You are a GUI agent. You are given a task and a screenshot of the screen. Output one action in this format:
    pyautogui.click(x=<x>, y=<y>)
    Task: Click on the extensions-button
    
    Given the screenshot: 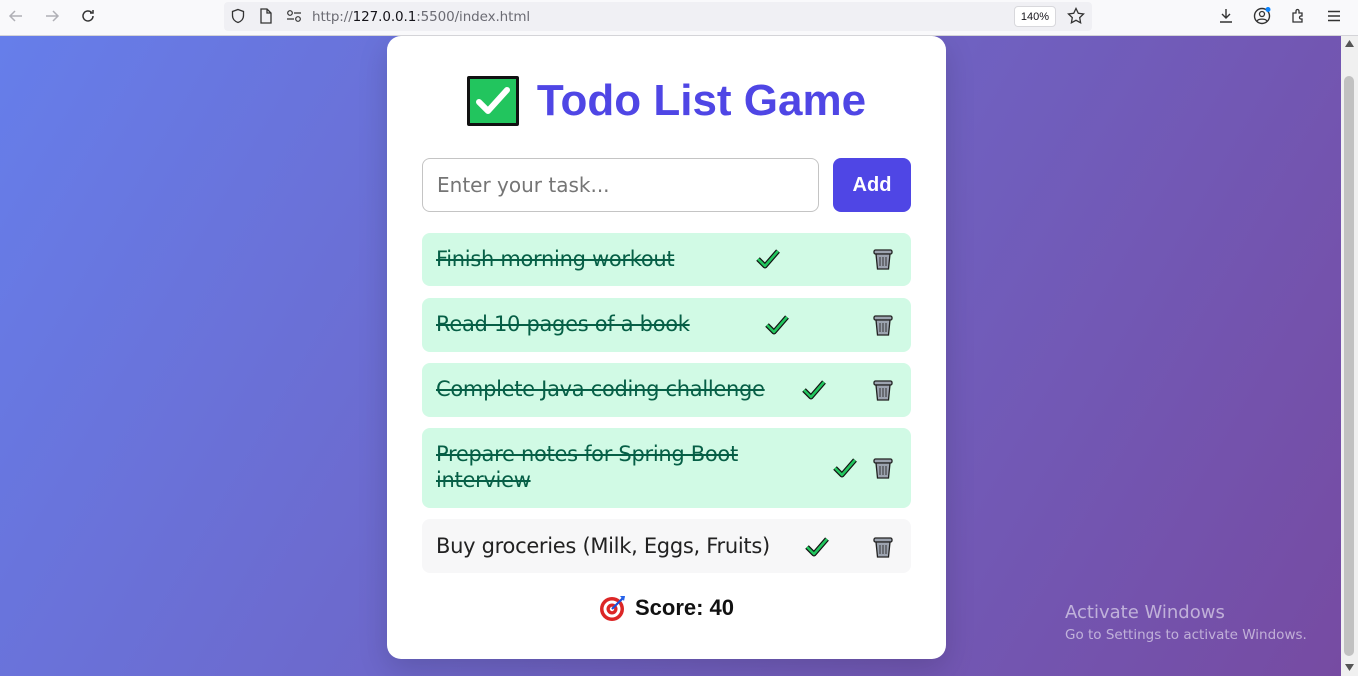 What is the action you would take?
    pyautogui.click(x=1298, y=16)
    